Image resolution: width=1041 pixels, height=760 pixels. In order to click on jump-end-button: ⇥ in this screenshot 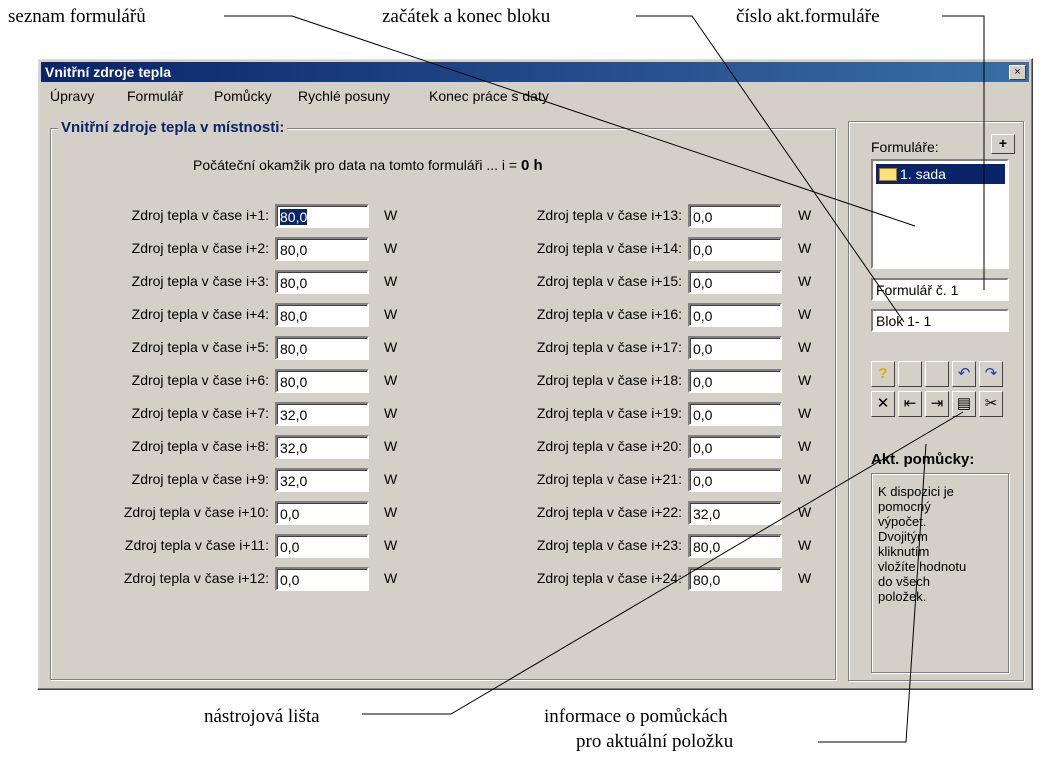, I will do `click(937, 404)`.